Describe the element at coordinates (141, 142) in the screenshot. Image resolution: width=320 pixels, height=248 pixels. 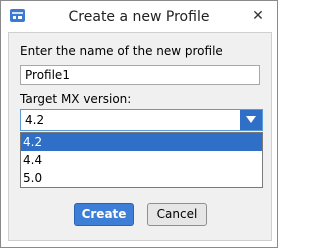
I see `dropdown-option-4-2: 4.2` at that location.